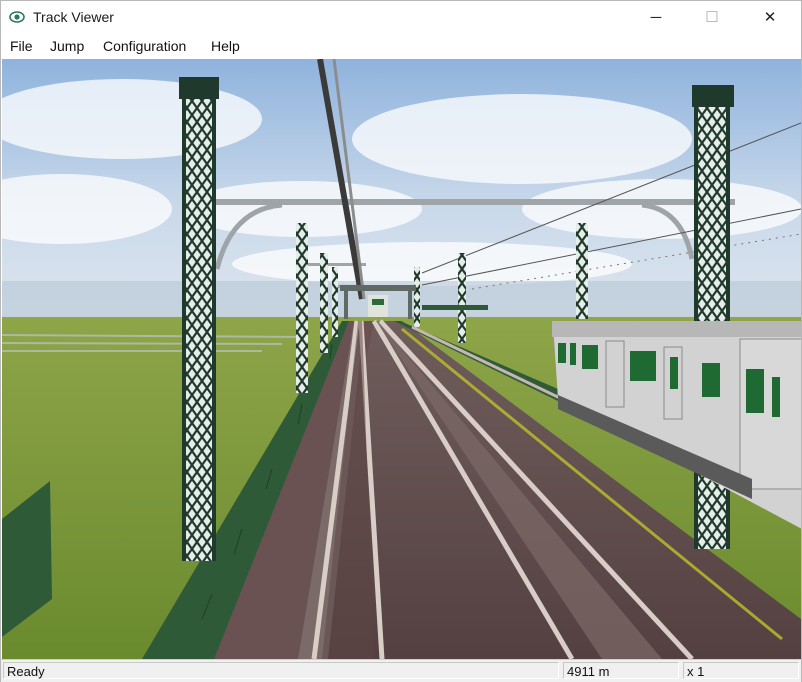 The height and width of the screenshot is (682, 802). I want to click on menu-bar: File Jump Configuration Help, so click(401, 46).